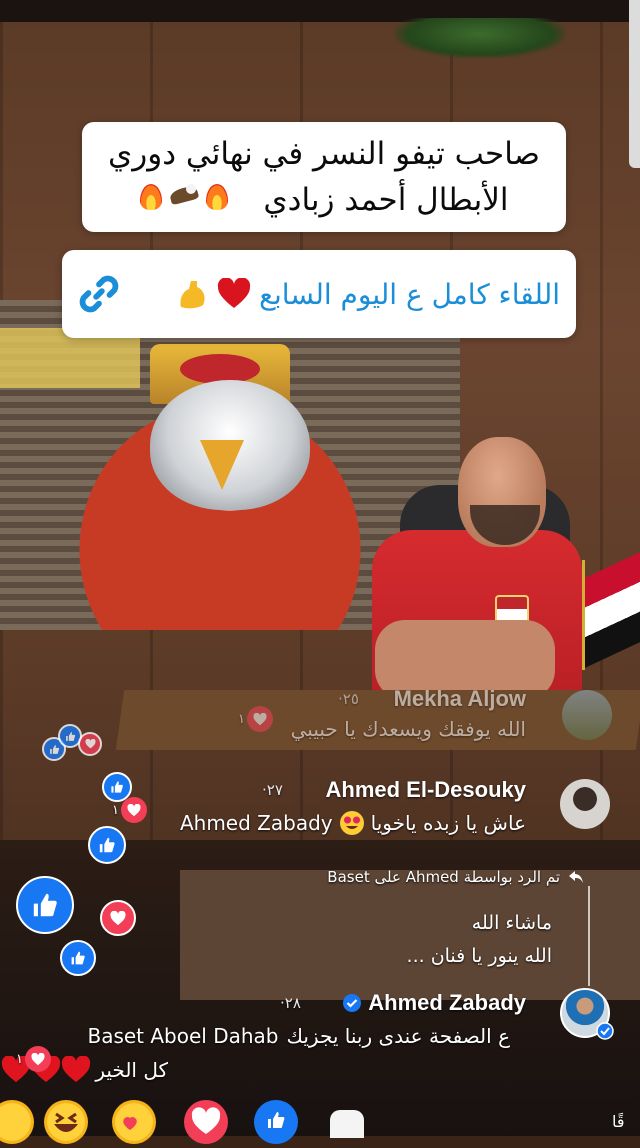 This screenshot has width=640, height=1148. I want to click on reply-arrow-icon, so click(576, 877).